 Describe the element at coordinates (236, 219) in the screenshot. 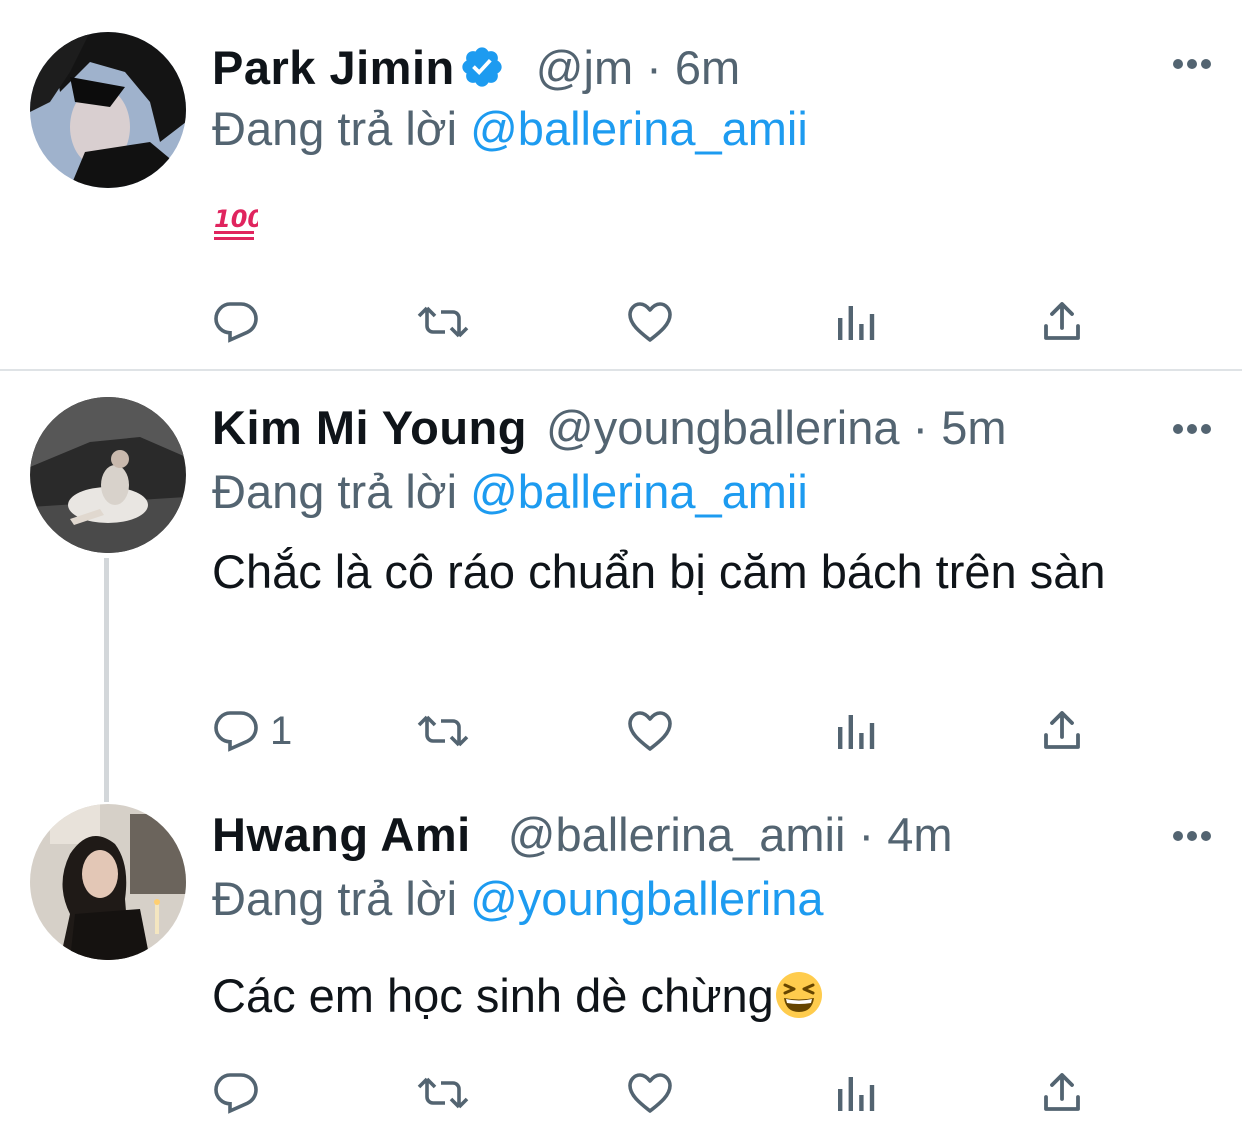

I see `svg-text: 100` at that location.